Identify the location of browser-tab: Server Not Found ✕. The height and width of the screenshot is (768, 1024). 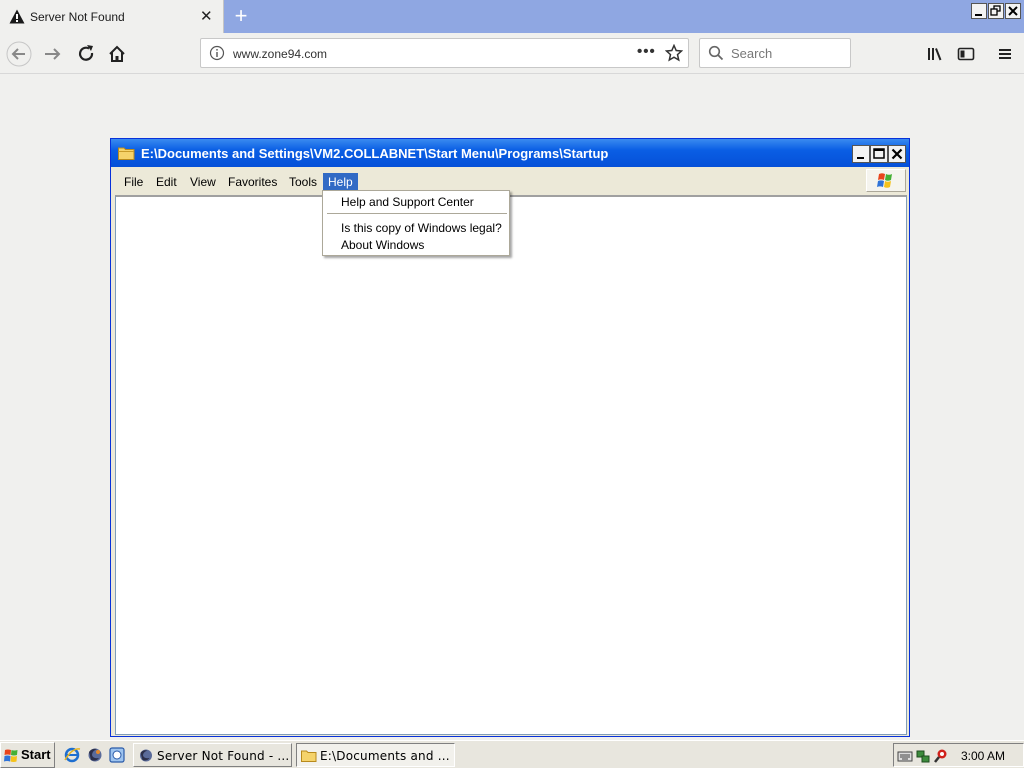
(112, 16).